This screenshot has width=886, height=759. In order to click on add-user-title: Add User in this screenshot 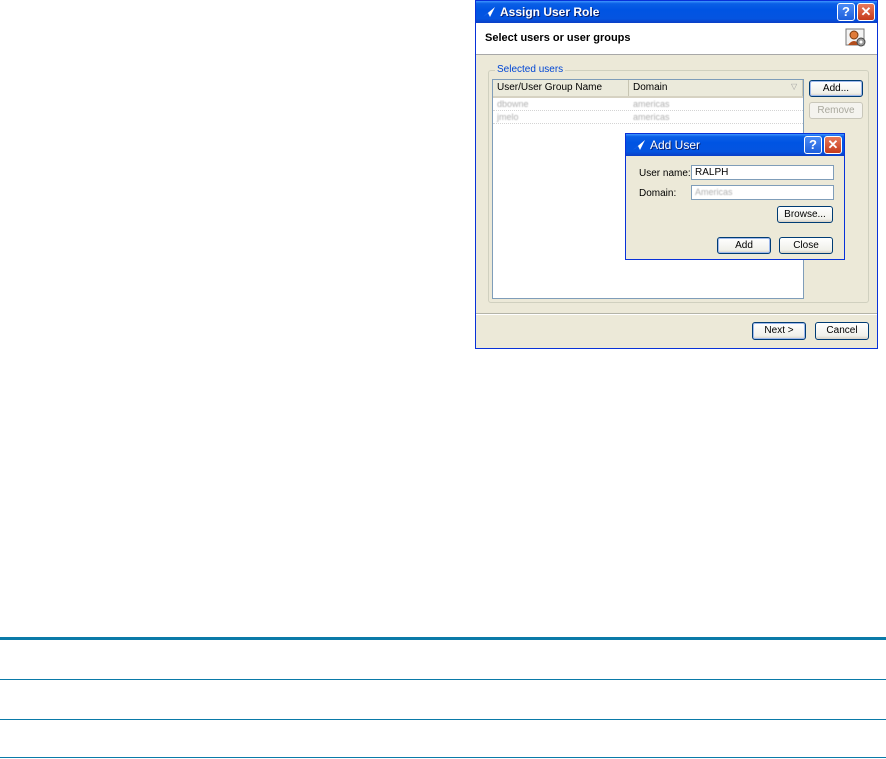, I will do `click(675, 145)`.